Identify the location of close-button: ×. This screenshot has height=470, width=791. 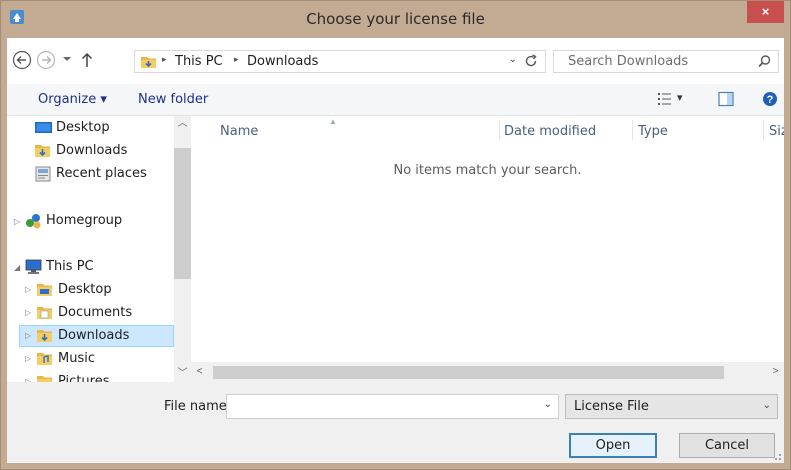
(765, 12).